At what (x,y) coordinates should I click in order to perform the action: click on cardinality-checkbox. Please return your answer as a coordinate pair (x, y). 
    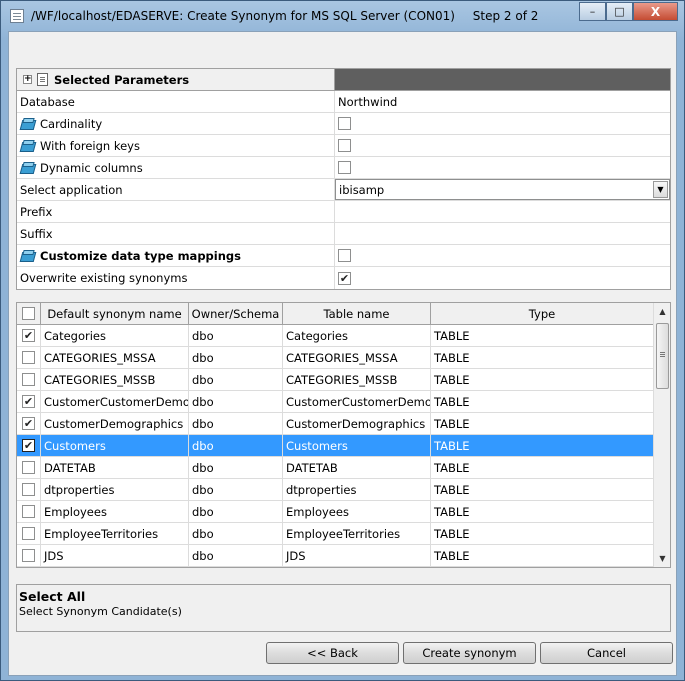
    Looking at the image, I should click on (344, 123).